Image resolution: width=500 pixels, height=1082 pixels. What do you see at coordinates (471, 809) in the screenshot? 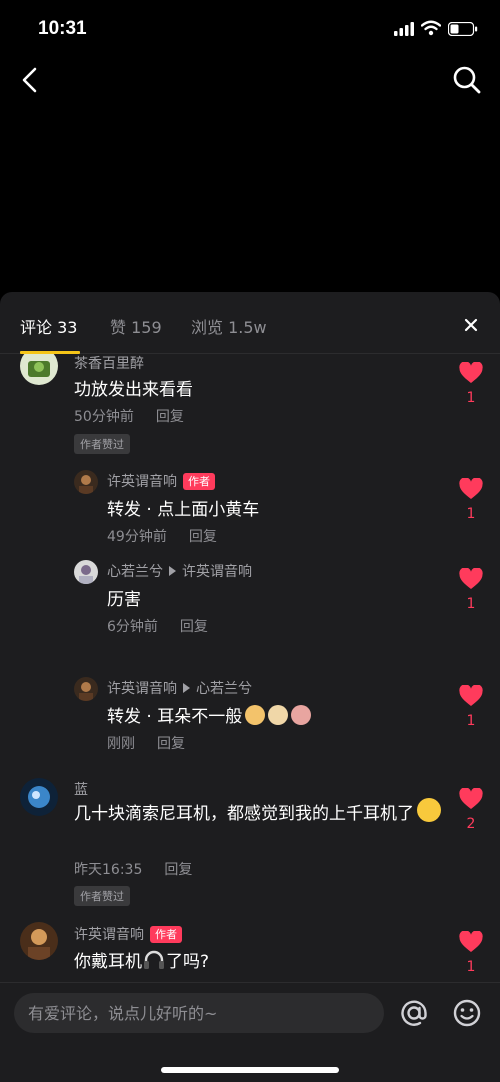
I see `like-button: 2` at bounding box center [471, 809].